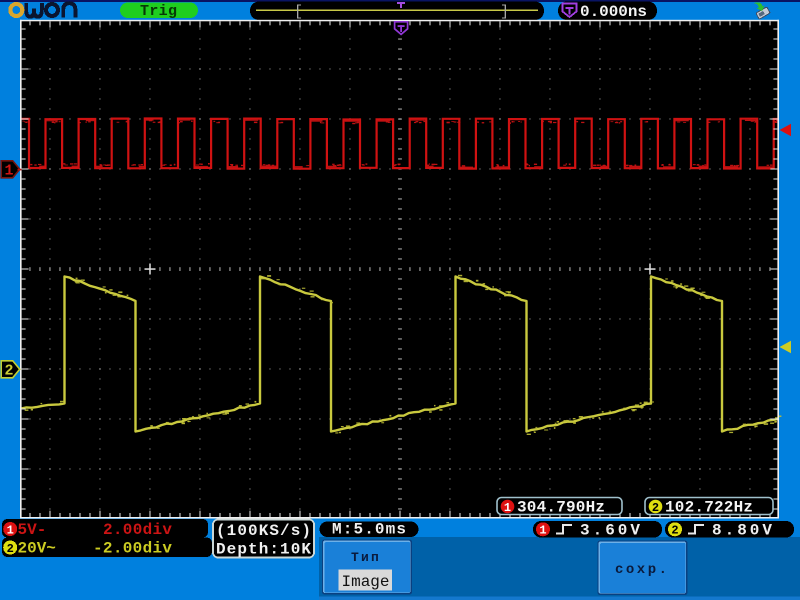  I want to click on svg-text: 102.722Hz, so click(709, 508).